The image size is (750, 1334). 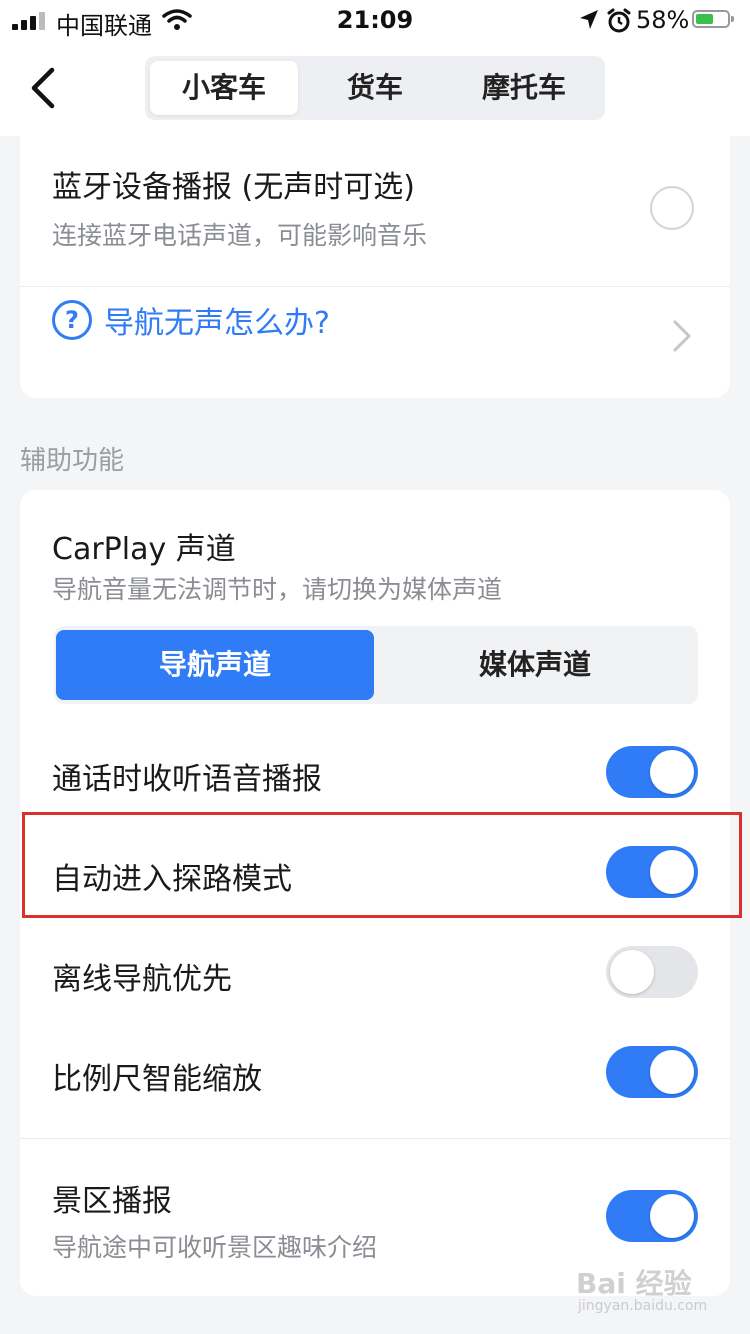 I want to click on nav-channel-option: 导航声道, so click(x=215, y=665).